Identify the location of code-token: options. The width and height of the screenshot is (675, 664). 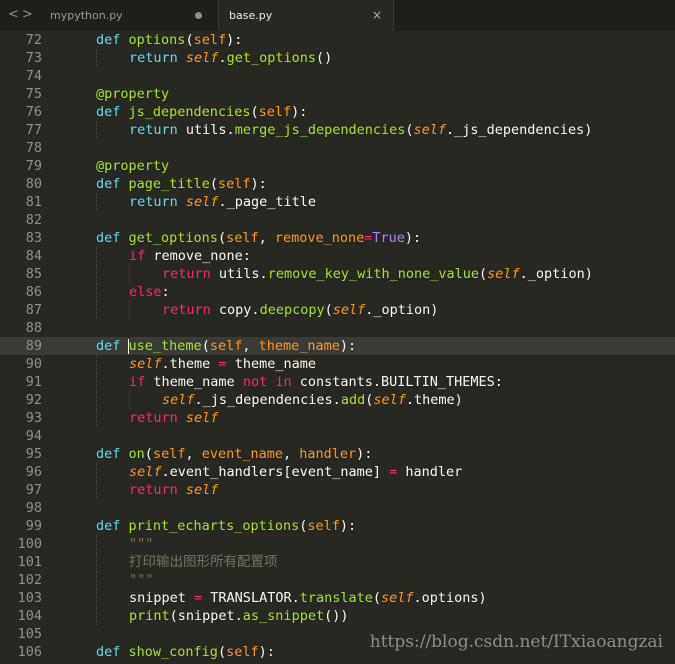
(157, 40).